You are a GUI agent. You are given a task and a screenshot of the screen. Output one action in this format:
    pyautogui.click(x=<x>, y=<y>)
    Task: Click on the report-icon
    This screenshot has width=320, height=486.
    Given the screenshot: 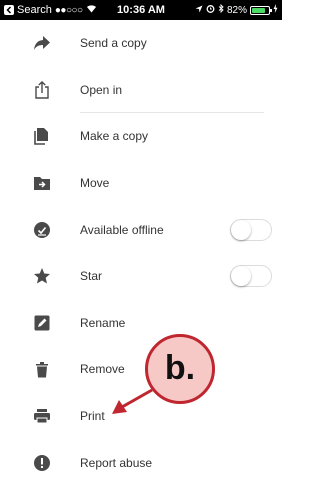 What is the action you would take?
    pyautogui.click(x=42, y=463)
    